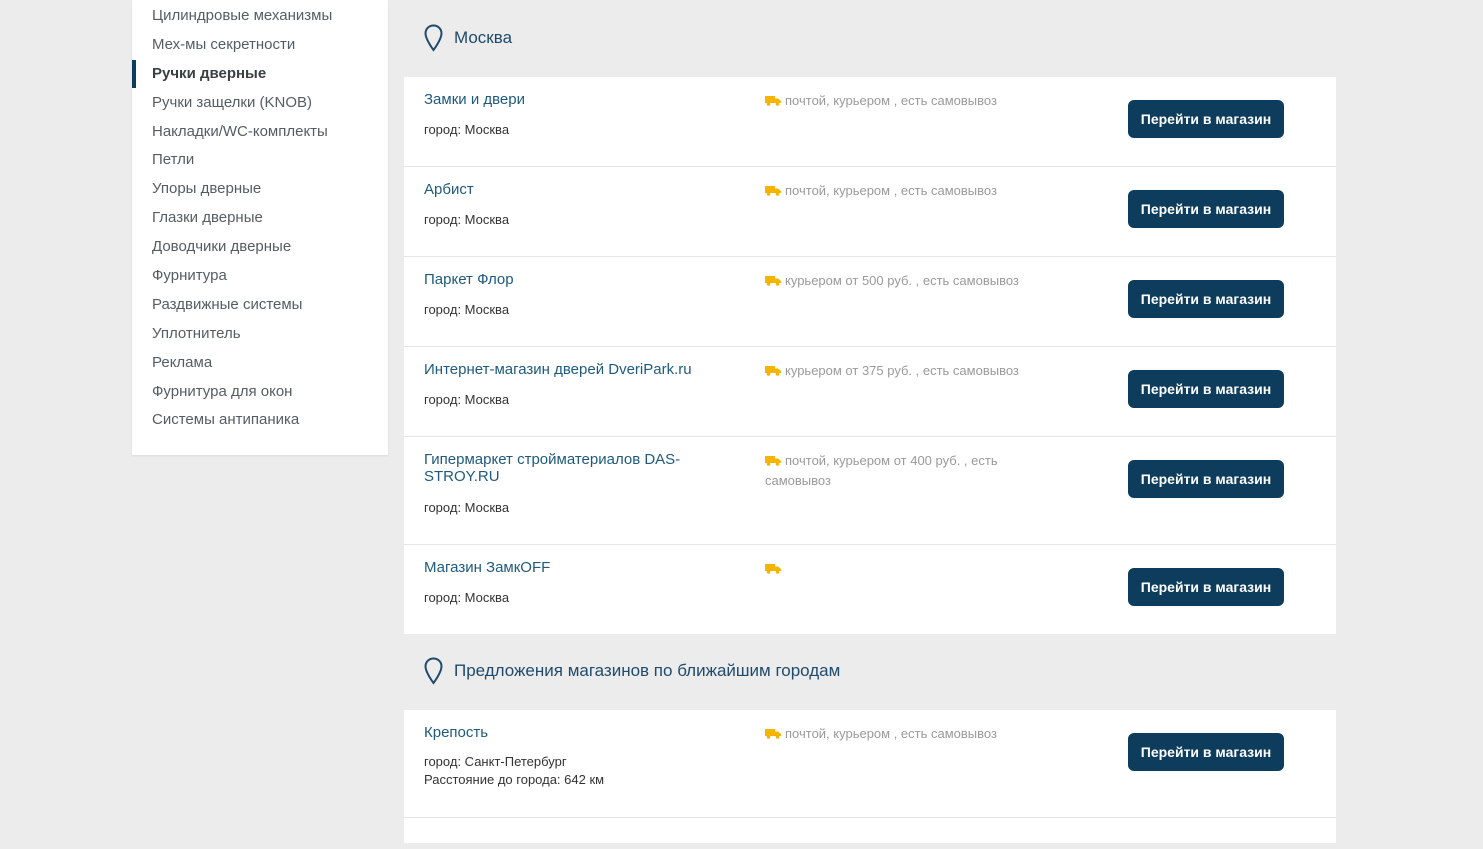  Describe the element at coordinates (902, 370) in the screenshot. I see `delivery-text: курьером от 375 руб. , есть самовывоз` at that location.